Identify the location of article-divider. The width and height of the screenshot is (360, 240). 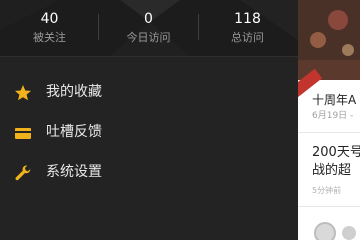
(329, 206).